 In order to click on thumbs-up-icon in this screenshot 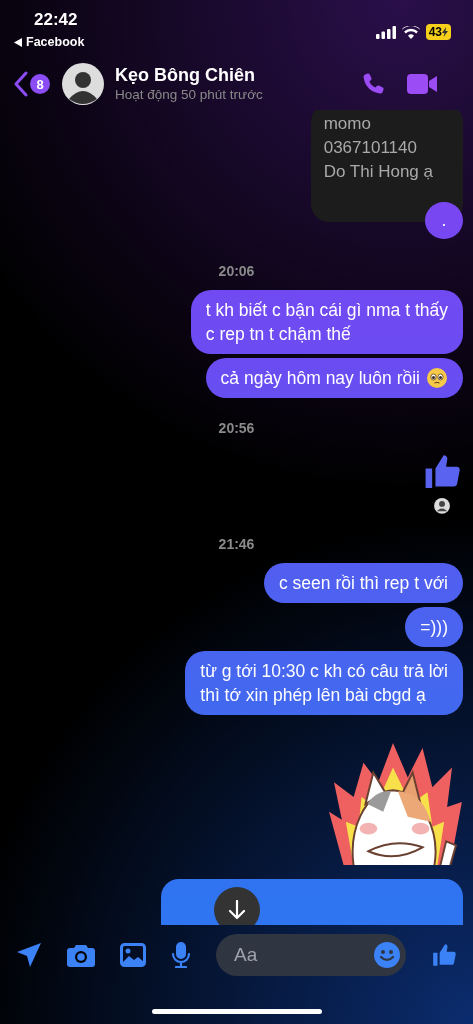, I will do `click(444, 955)`.